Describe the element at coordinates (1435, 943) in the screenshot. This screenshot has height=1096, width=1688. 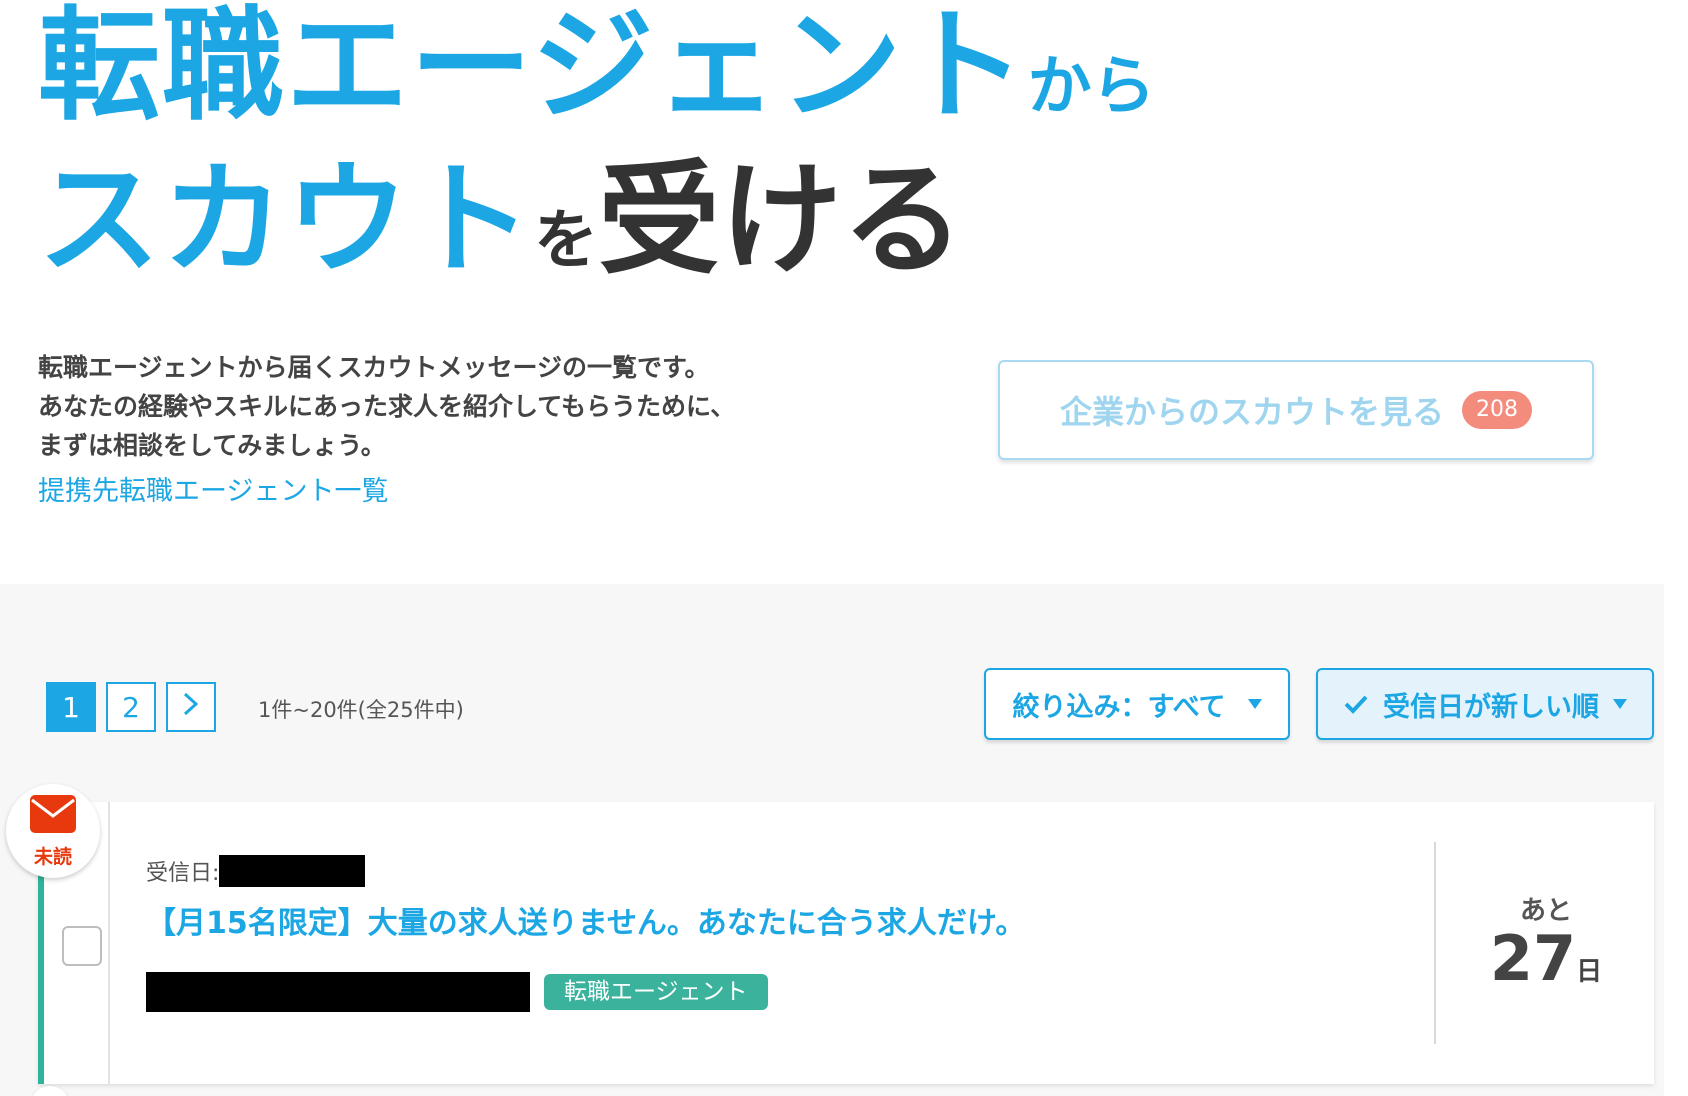
I see `card-divider` at that location.